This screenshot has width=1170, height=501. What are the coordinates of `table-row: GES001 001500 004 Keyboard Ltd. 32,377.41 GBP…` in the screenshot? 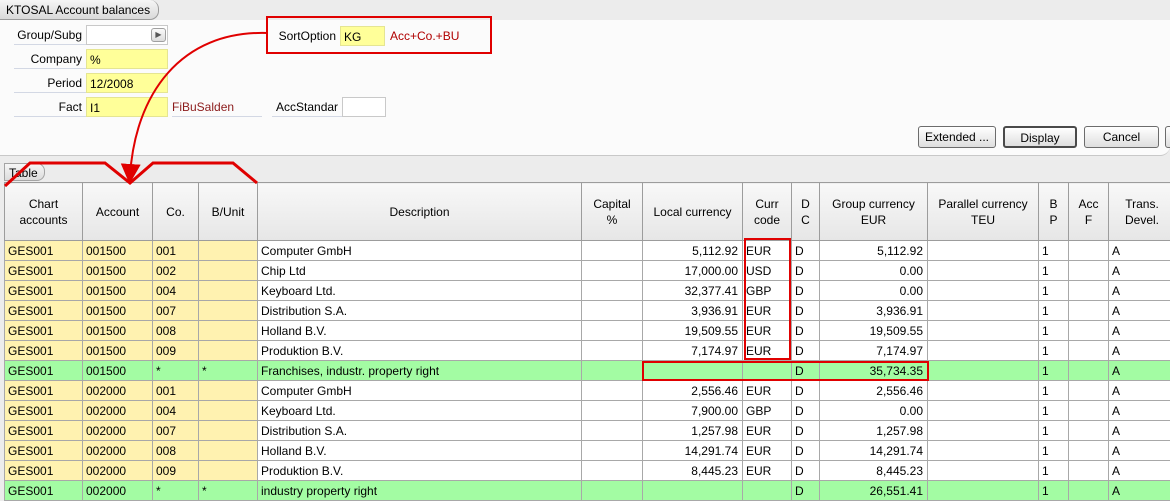 It's located at (587, 290).